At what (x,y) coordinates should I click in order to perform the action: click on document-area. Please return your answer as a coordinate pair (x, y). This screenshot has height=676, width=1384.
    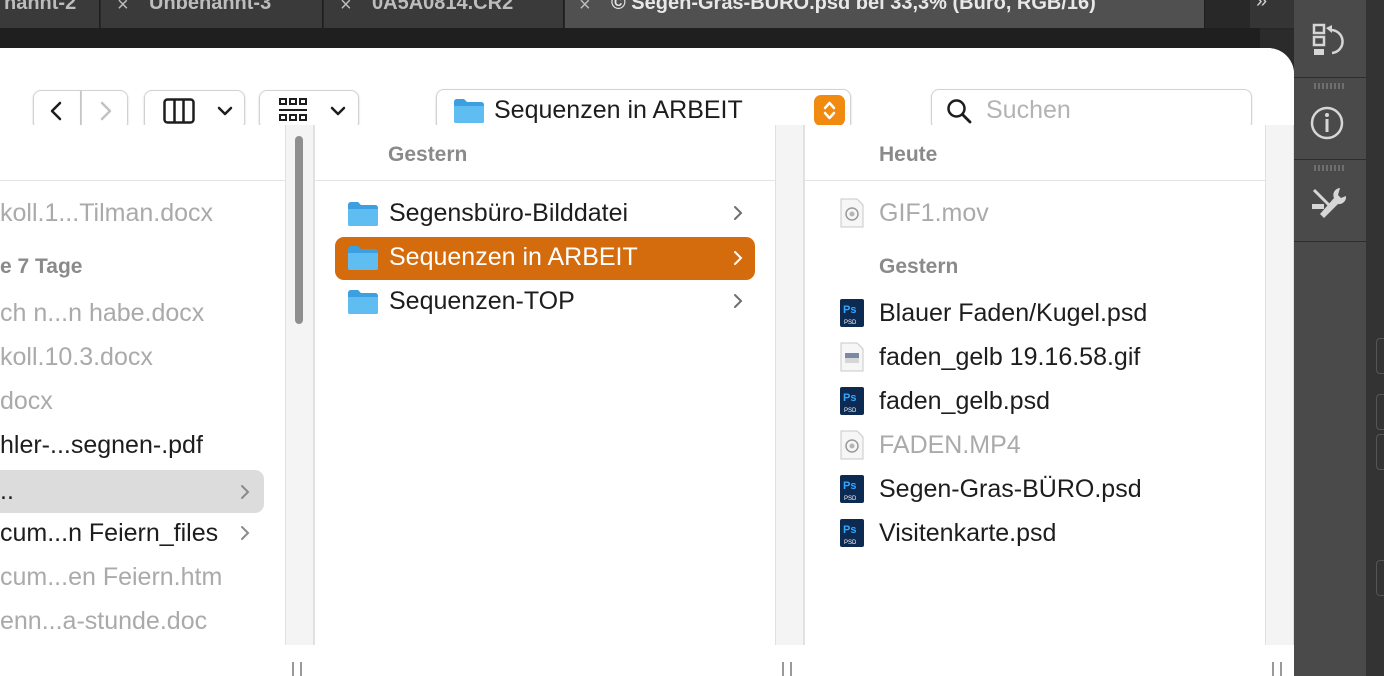
    Looking at the image, I should click on (630, 38).